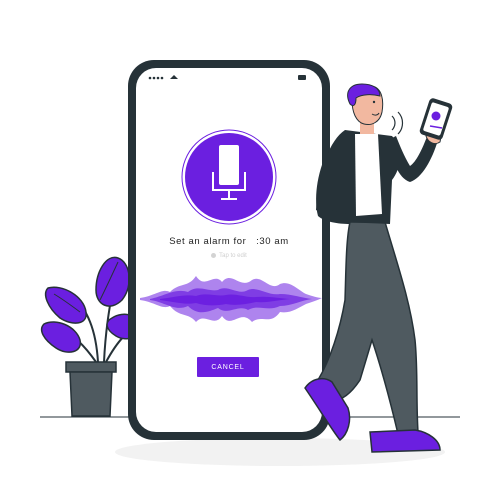 The image size is (499, 500). What do you see at coordinates (90, 336) in the screenshot?
I see `plant-illustration` at bounding box center [90, 336].